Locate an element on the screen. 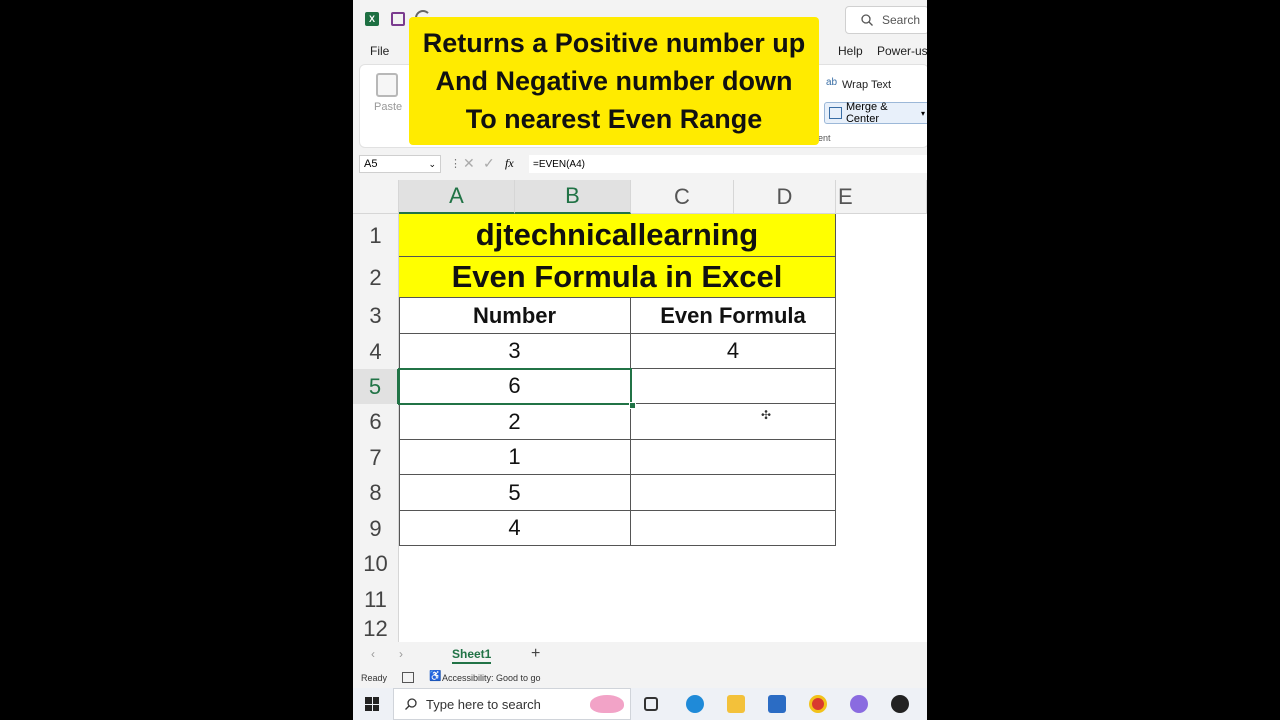 This screenshot has width=1280, height=720. lotus-decoration-icon is located at coordinates (607, 704).